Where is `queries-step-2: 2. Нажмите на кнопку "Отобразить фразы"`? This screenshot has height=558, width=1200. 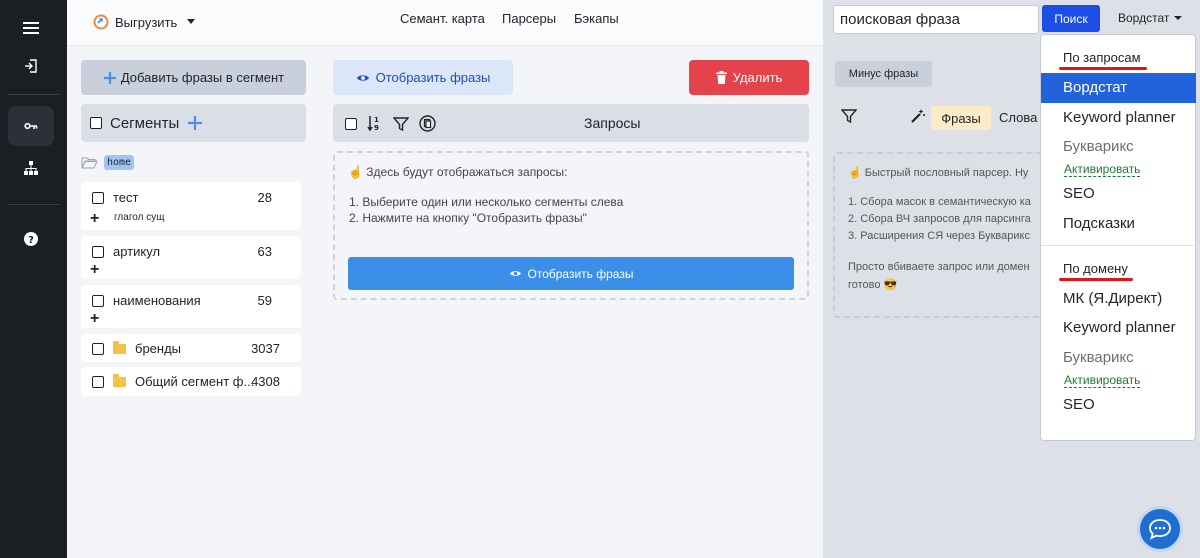 queries-step-2: 2. Нажмите на кнопку "Отобразить фразы" is located at coordinates (468, 218).